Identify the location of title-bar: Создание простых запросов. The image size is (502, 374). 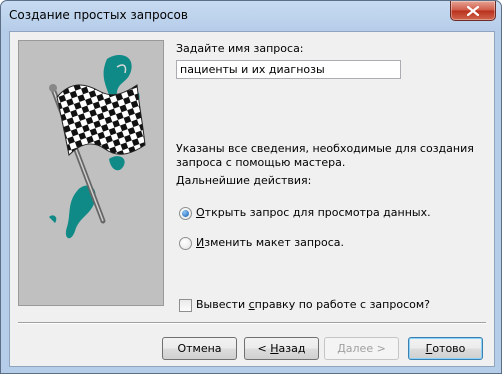
(251, 16).